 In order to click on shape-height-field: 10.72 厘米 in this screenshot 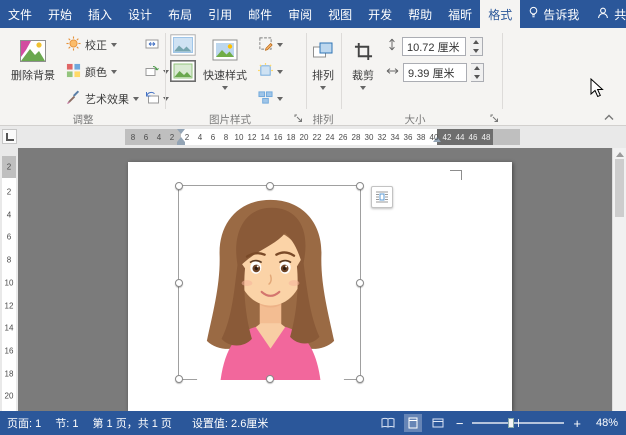, I will do `click(434, 46)`.